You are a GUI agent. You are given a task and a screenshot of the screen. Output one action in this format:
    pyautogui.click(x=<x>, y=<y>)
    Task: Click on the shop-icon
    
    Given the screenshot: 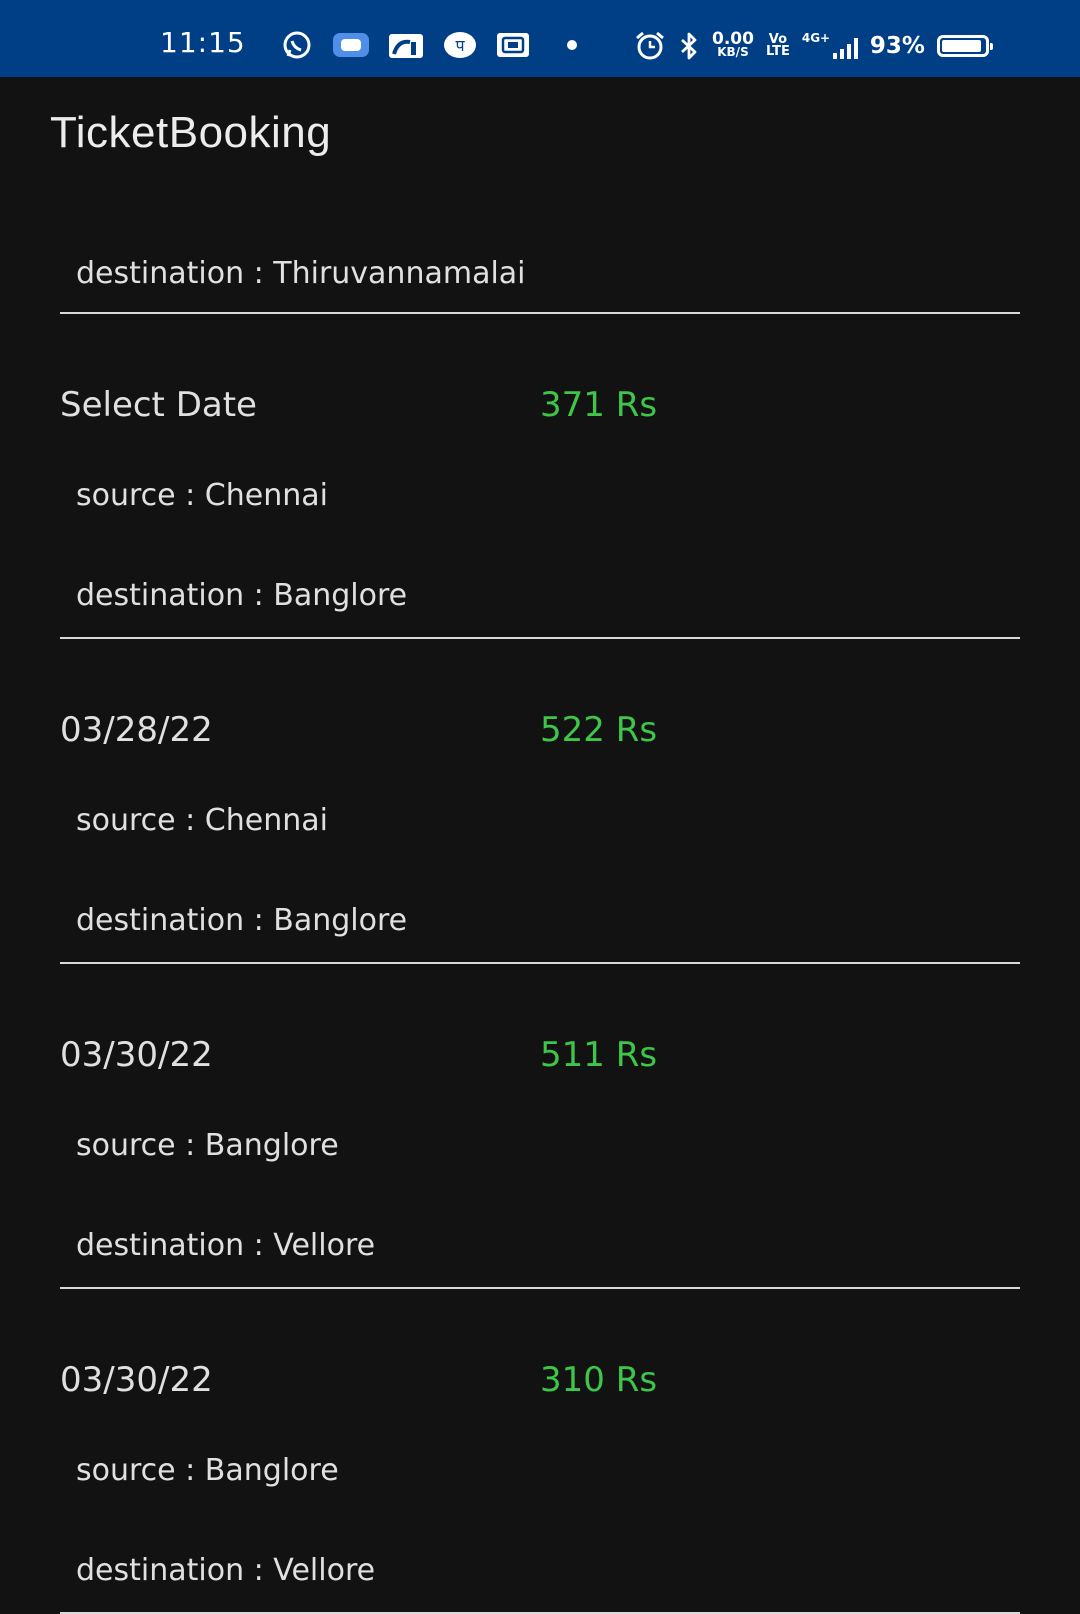 What is the action you would take?
    pyautogui.click(x=406, y=45)
    